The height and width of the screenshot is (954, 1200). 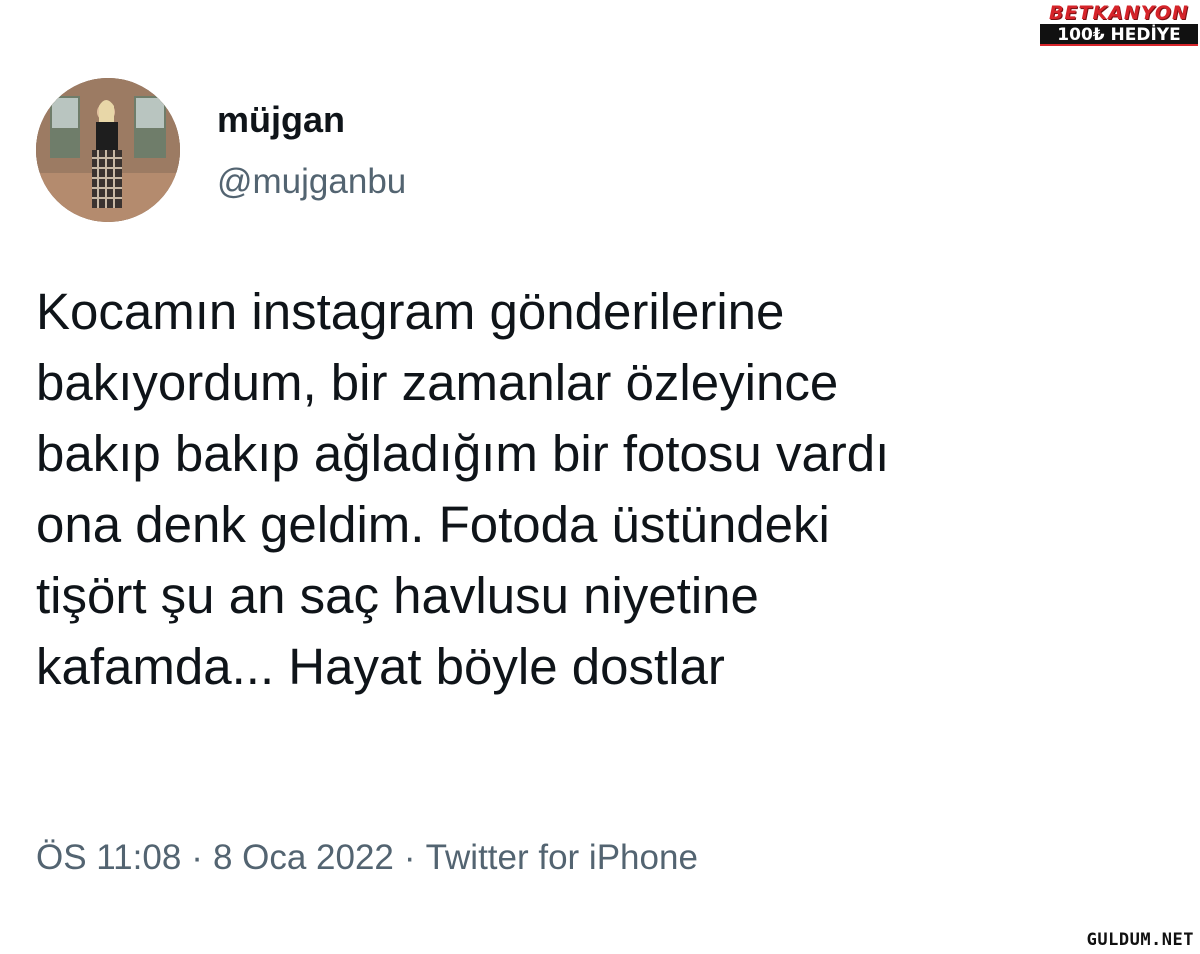 I want to click on tweet-source: Twitter for iPhone, so click(x=562, y=857).